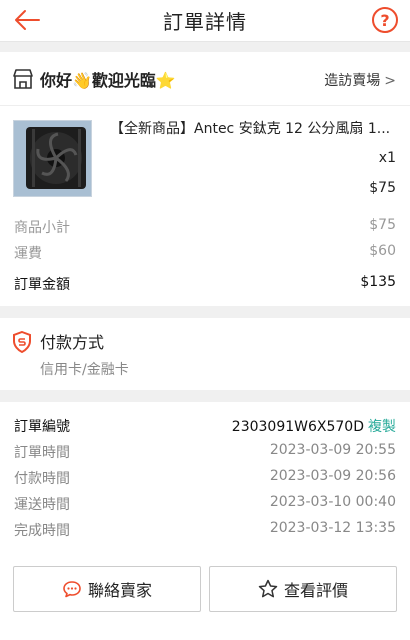 The image size is (410, 640). Describe the element at coordinates (42, 285) in the screenshot. I see `order-total-label: 訂單金額` at that location.